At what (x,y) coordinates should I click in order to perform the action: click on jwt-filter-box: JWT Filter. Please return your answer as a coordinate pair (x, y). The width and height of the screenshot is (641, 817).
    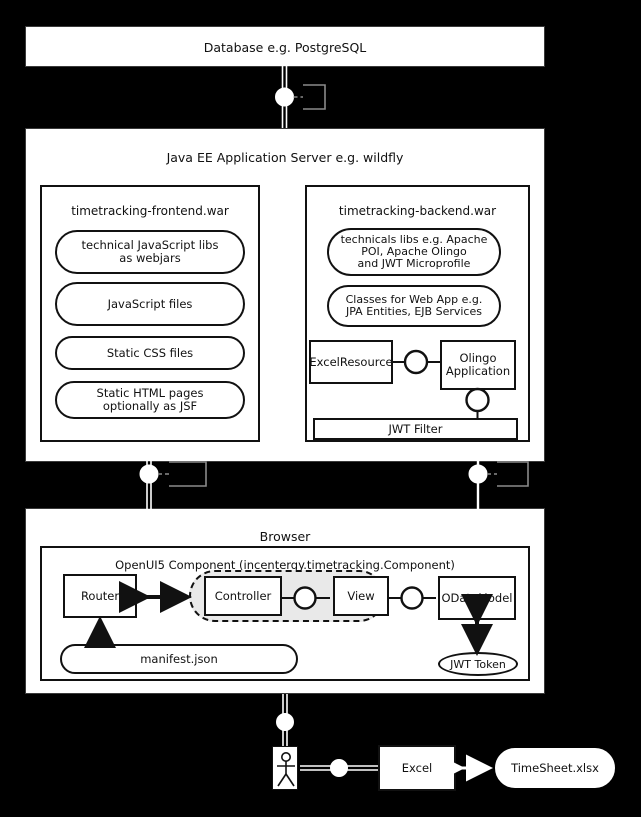
    Looking at the image, I should click on (415, 429).